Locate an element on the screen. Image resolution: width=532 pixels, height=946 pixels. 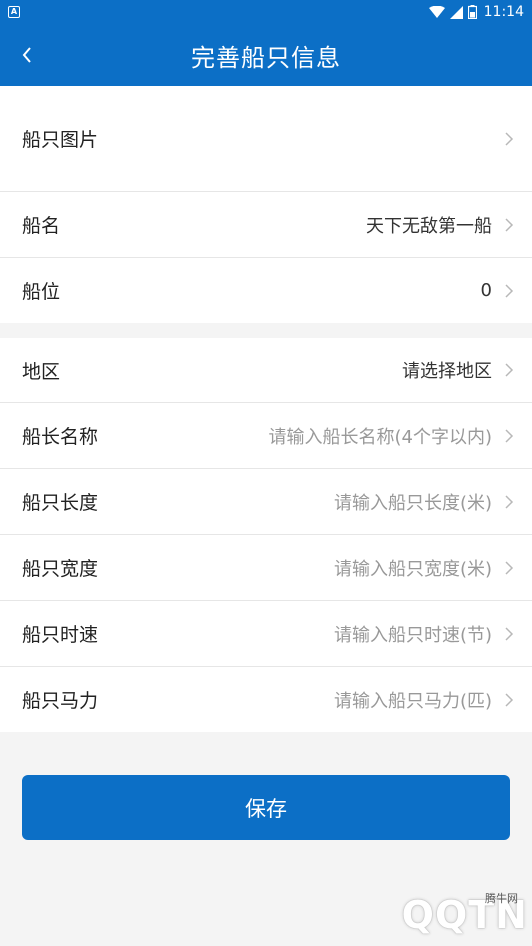
watermark-sub: 腾牛网 is located at coordinates (501, 898).